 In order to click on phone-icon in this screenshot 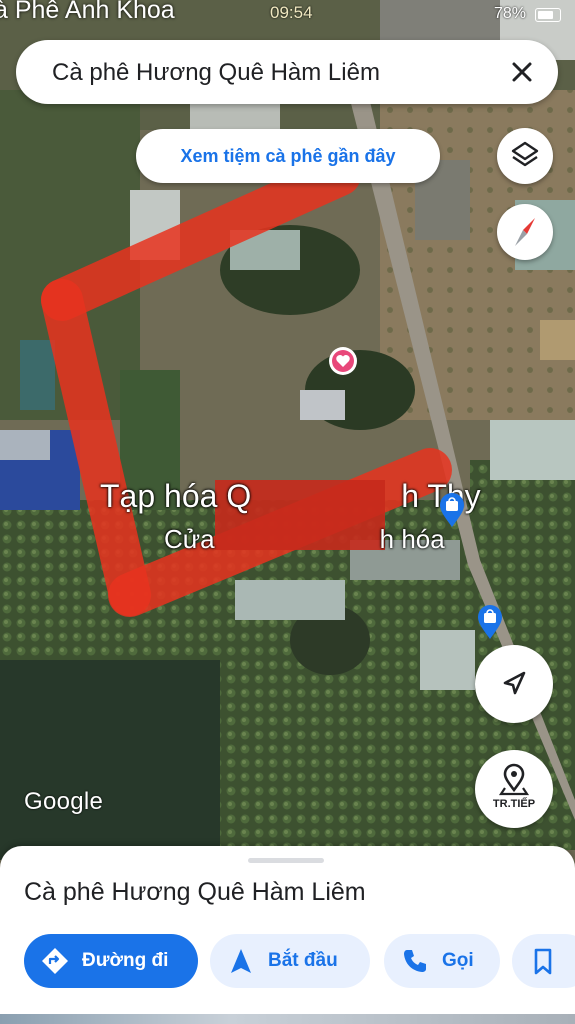, I will do `click(415, 961)`.